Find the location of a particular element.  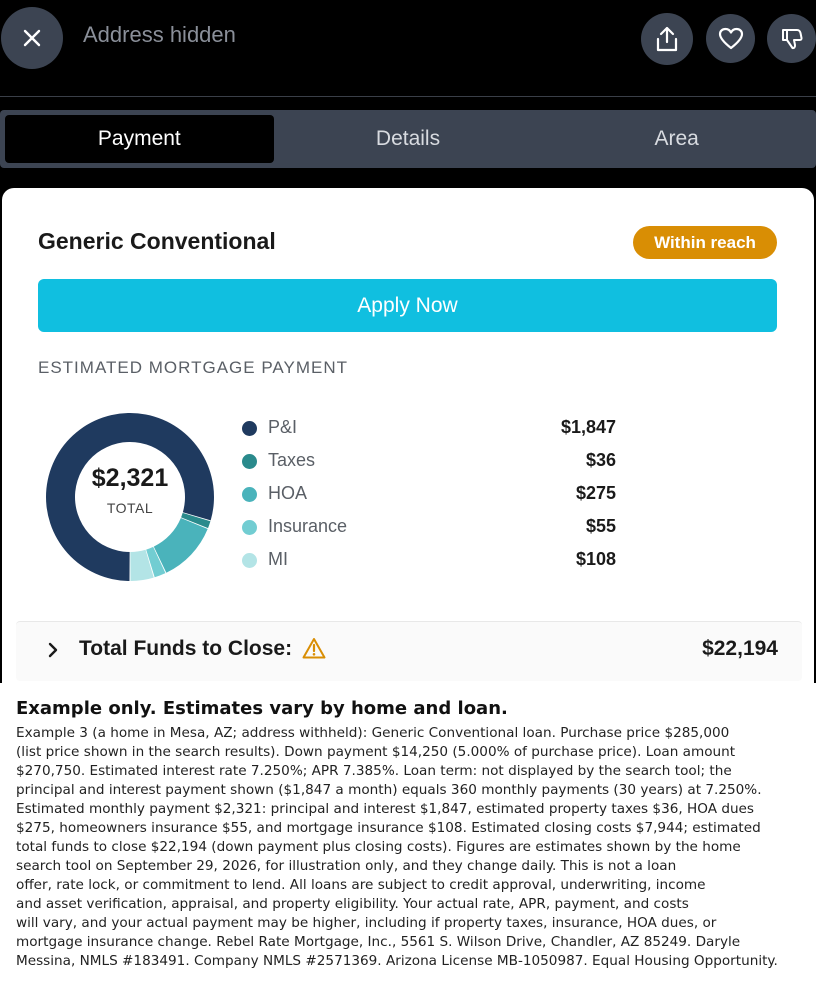

donut-slice-hoa is located at coordinates (180, 545).